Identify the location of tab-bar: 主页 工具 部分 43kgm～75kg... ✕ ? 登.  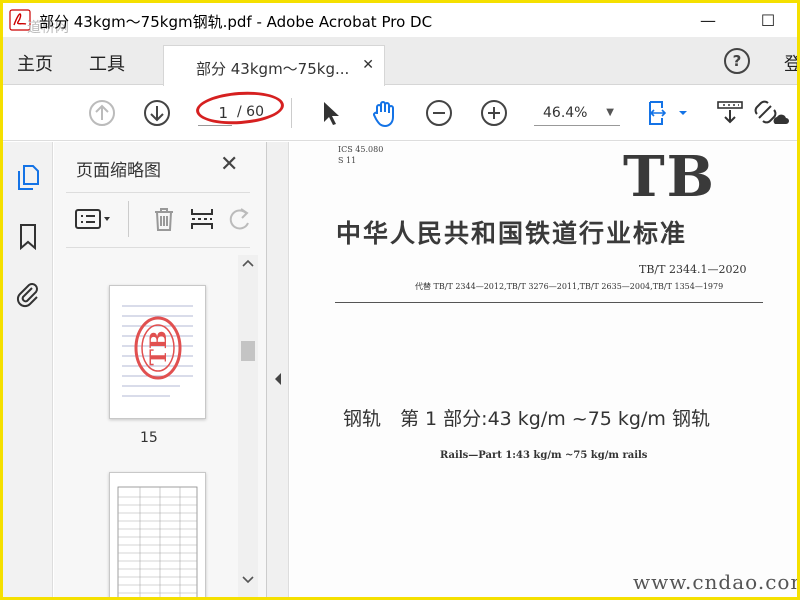
(400, 61).